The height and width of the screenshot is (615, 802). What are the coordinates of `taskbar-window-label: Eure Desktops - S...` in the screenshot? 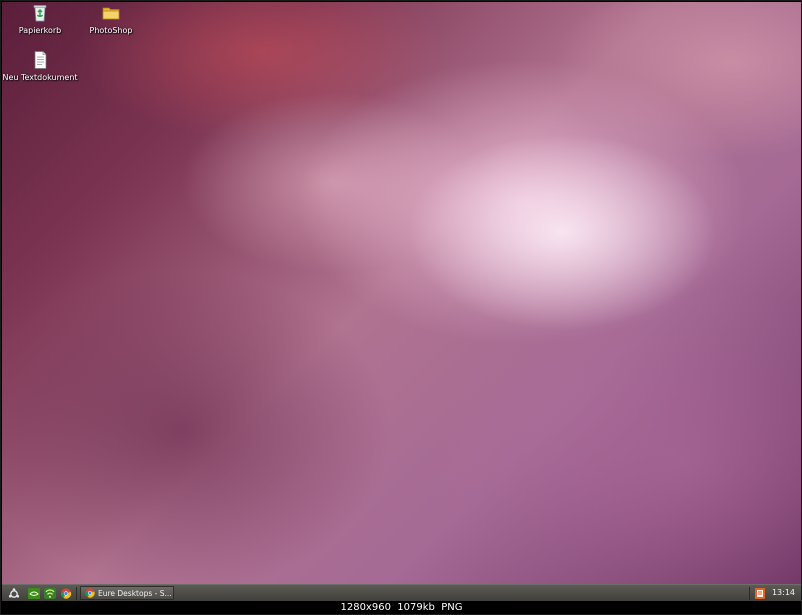 It's located at (135, 593).